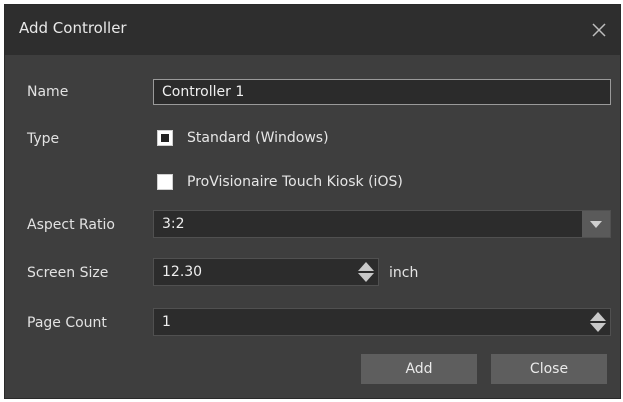 This screenshot has height=402, width=623. Describe the element at coordinates (404, 273) in the screenshot. I see `screen-size-unit: inch` at that location.